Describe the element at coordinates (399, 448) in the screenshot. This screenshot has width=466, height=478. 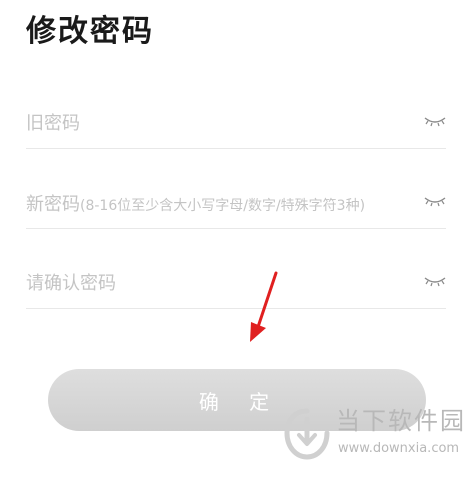
I see `watermark-url: www.downxia.com` at that location.